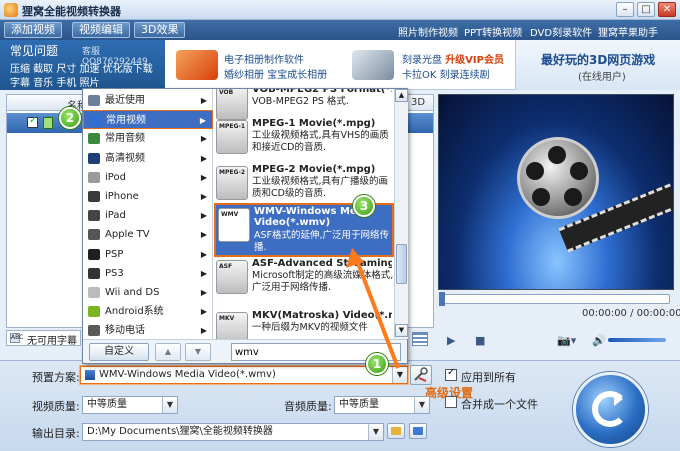  What do you see at coordinates (401, 95) in the screenshot?
I see `scroll-up-icon: ▲` at bounding box center [401, 95].